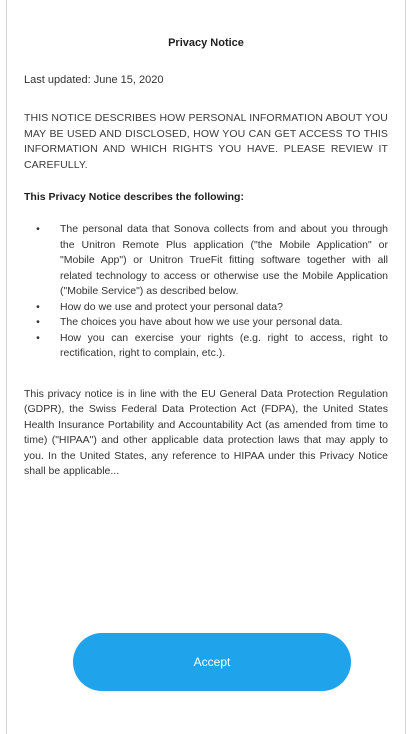 This screenshot has height=734, width=414. Describe the element at coordinates (212, 662) in the screenshot. I see `accept-button: Accept` at that location.